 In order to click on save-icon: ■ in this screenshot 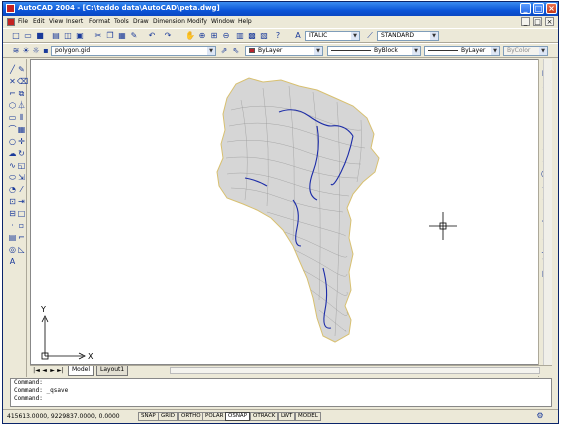, I will do `click(40, 36)`.